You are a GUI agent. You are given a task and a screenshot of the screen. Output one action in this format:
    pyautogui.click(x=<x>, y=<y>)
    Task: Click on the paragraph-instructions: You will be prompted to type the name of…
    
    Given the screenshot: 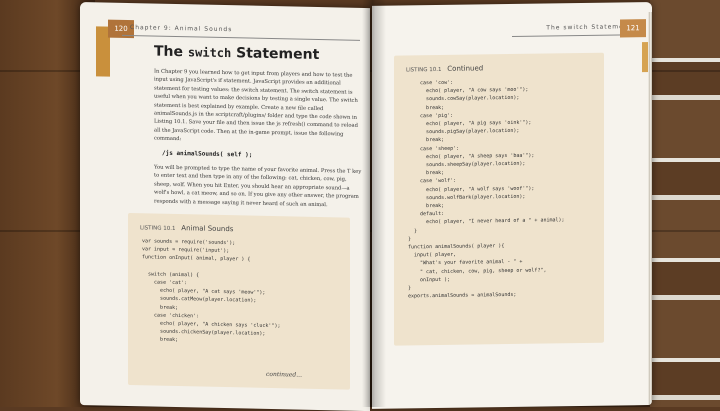 What is the action you would take?
    pyautogui.click(x=258, y=186)
    